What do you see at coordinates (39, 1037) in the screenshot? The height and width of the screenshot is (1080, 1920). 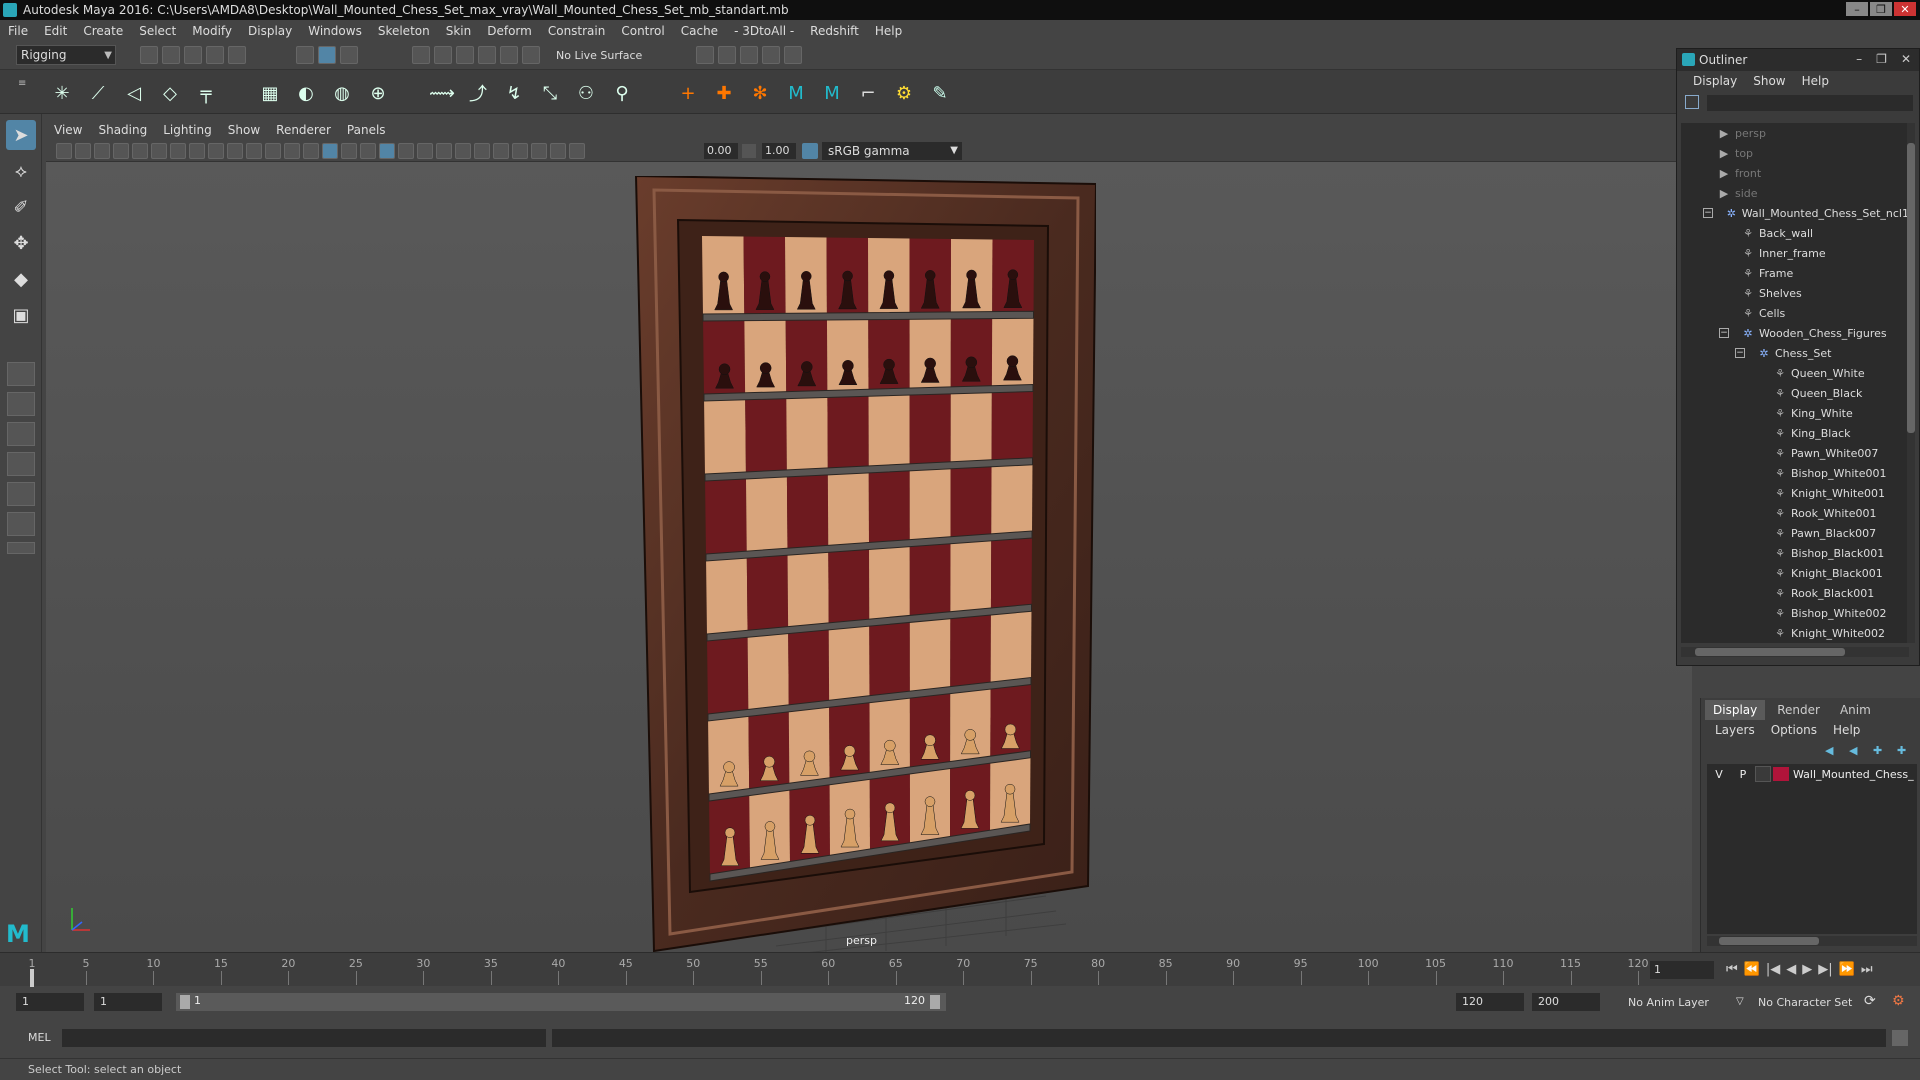 I see `command-language-label: MEL` at bounding box center [39, 1037].